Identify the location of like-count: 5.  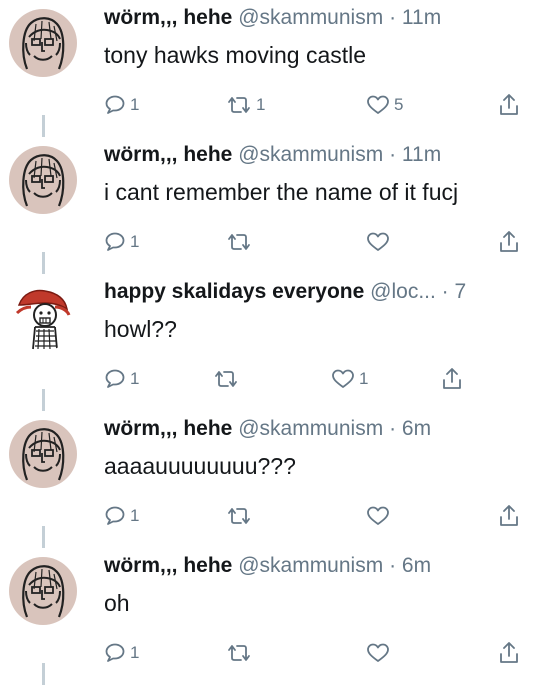
(399, 104).